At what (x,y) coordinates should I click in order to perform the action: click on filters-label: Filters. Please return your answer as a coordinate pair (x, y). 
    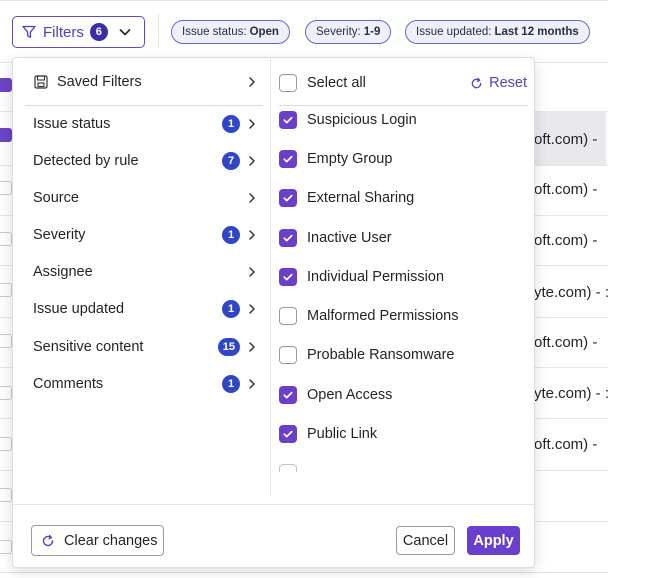
    Looking at the image, I should click on (63, 32).